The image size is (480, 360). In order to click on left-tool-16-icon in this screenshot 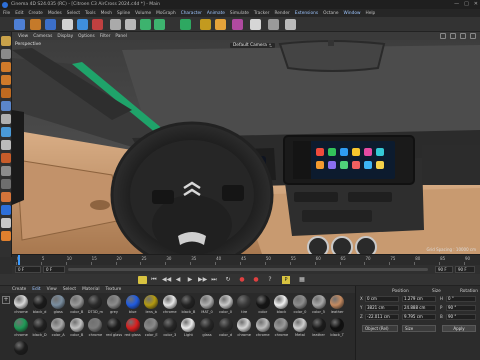, I will do `click(6, 236)`.